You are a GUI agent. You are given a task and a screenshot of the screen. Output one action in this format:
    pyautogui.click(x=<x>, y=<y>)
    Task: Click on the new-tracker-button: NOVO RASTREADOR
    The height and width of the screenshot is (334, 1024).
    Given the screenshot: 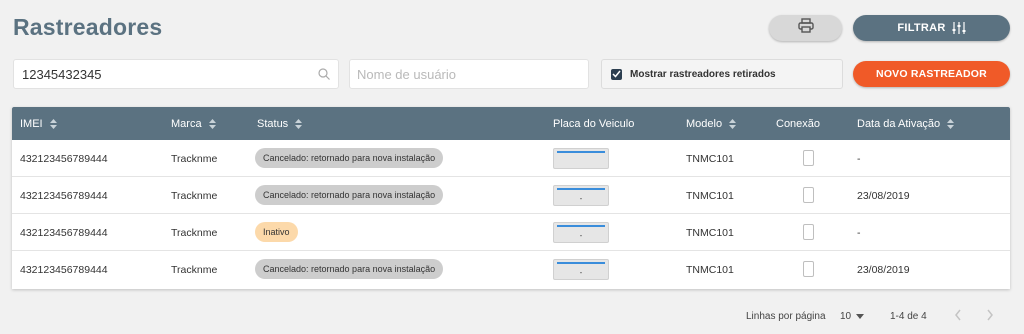 What is the action you would take?
    pyautogui.click(x=931, y=74)
    